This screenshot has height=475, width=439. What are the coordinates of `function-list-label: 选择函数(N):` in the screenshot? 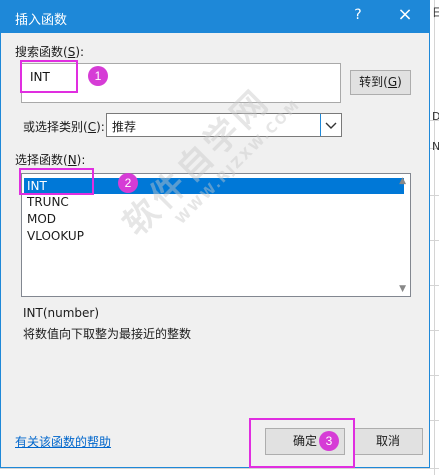 It's located at (50, 160).